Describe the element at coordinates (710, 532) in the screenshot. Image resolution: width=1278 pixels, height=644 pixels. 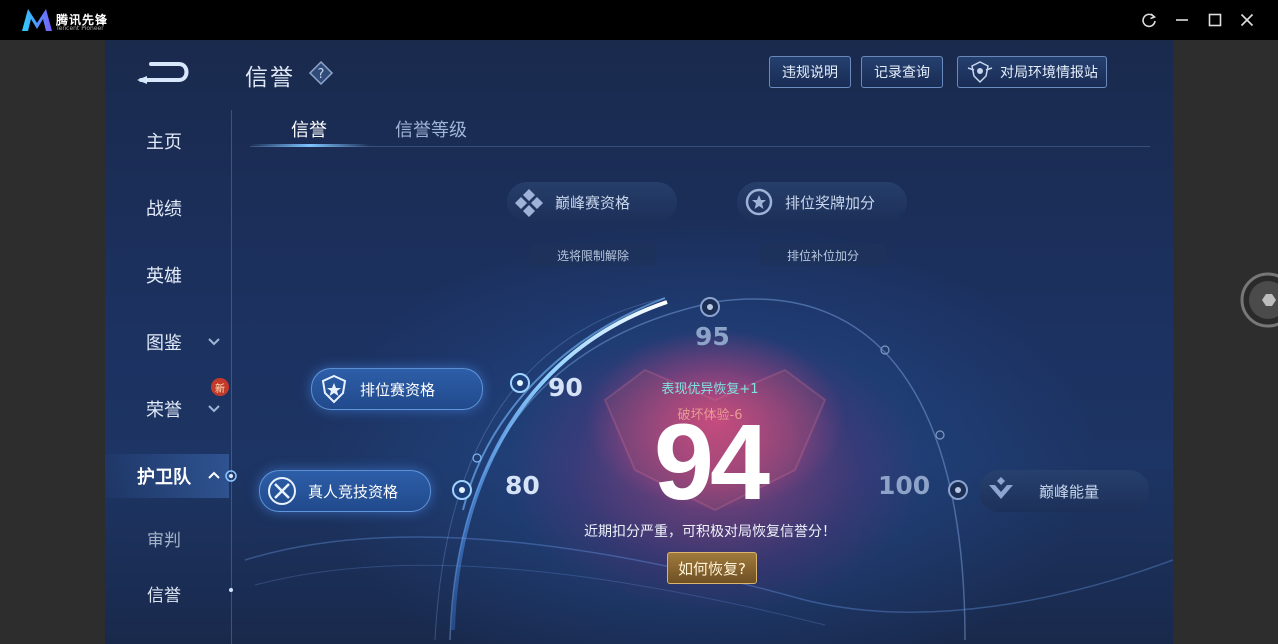
I see `score-warning: 近期扣分严重，可积极对局恢复信誉分！` at that location.